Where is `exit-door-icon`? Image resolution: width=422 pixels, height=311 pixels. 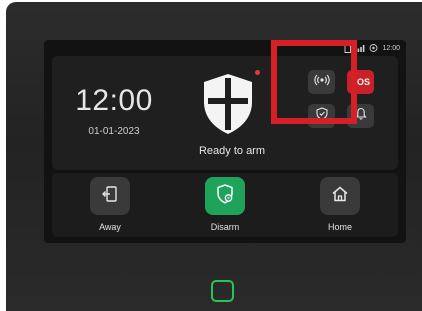 exit-door-icon is located at coordinates (110, 196).